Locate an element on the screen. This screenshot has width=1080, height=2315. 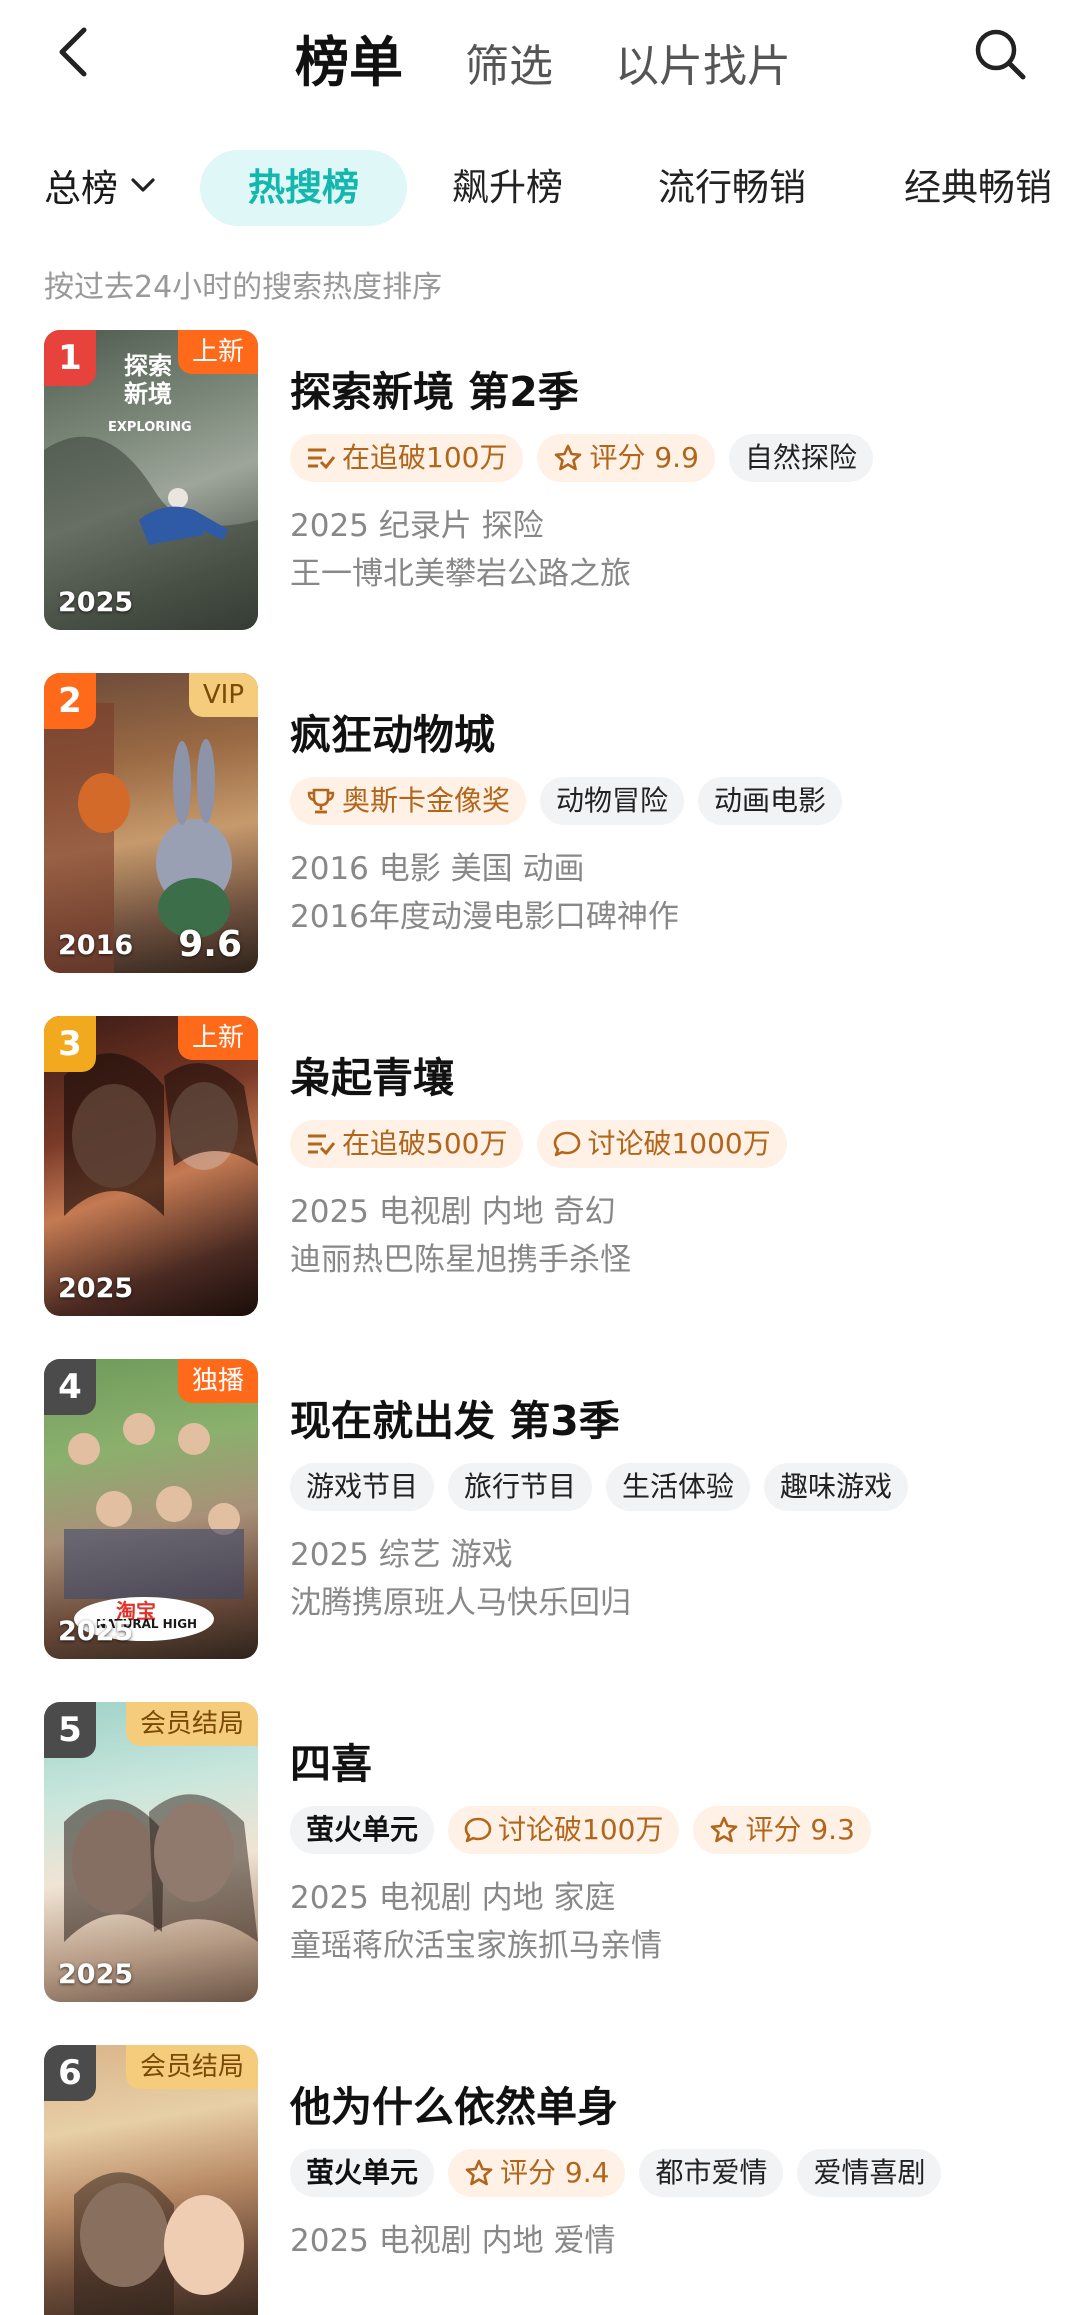
tag: 都市爱情 is located at coordinates (711, 2173).